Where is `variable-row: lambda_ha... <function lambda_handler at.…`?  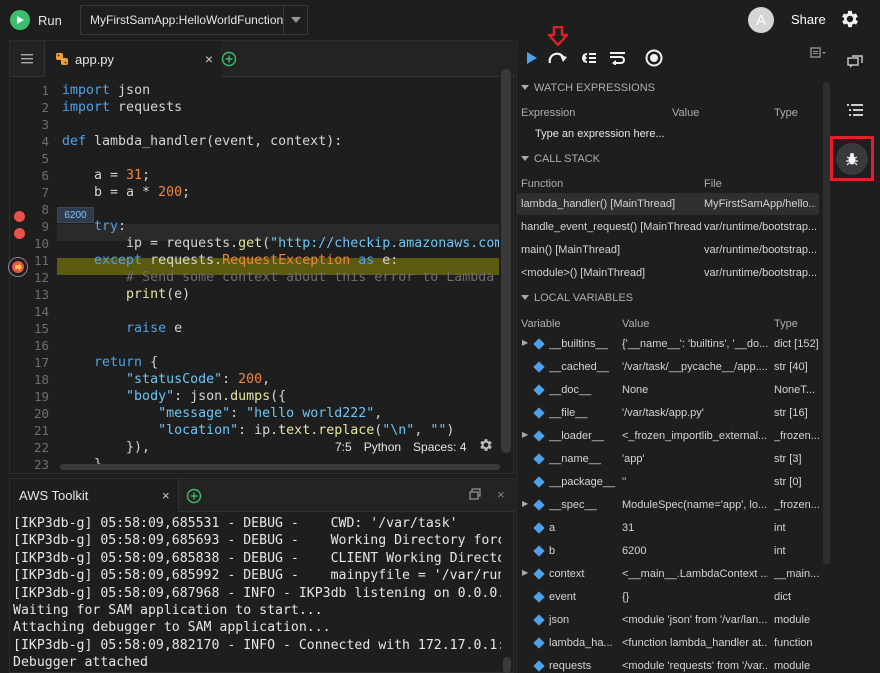
variable-row: lambda_ha... <function lambda_handler at.… is located at coordinates (668, 643).